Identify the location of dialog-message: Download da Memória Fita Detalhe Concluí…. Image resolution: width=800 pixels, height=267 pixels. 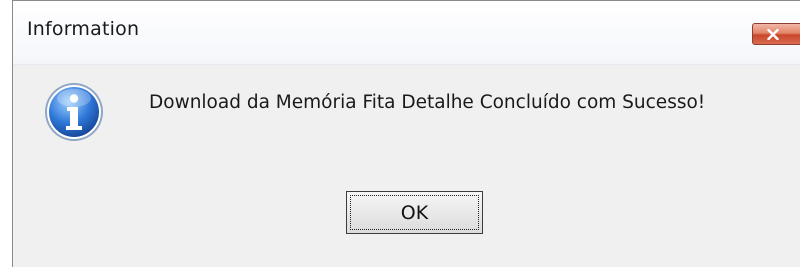
(427, 102).